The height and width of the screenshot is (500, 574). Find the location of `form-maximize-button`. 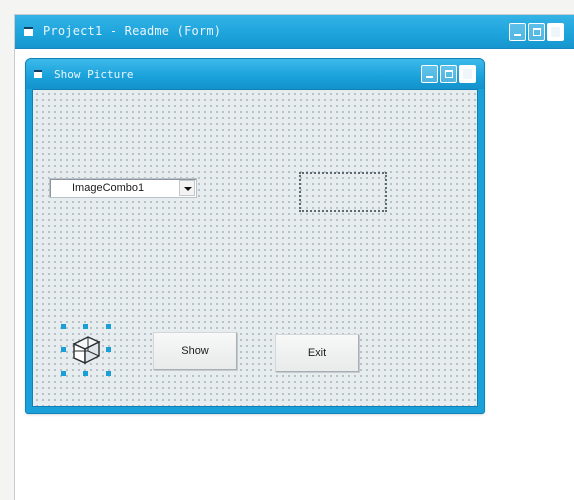

form-maximize-button is located at coordinates (448, 74).